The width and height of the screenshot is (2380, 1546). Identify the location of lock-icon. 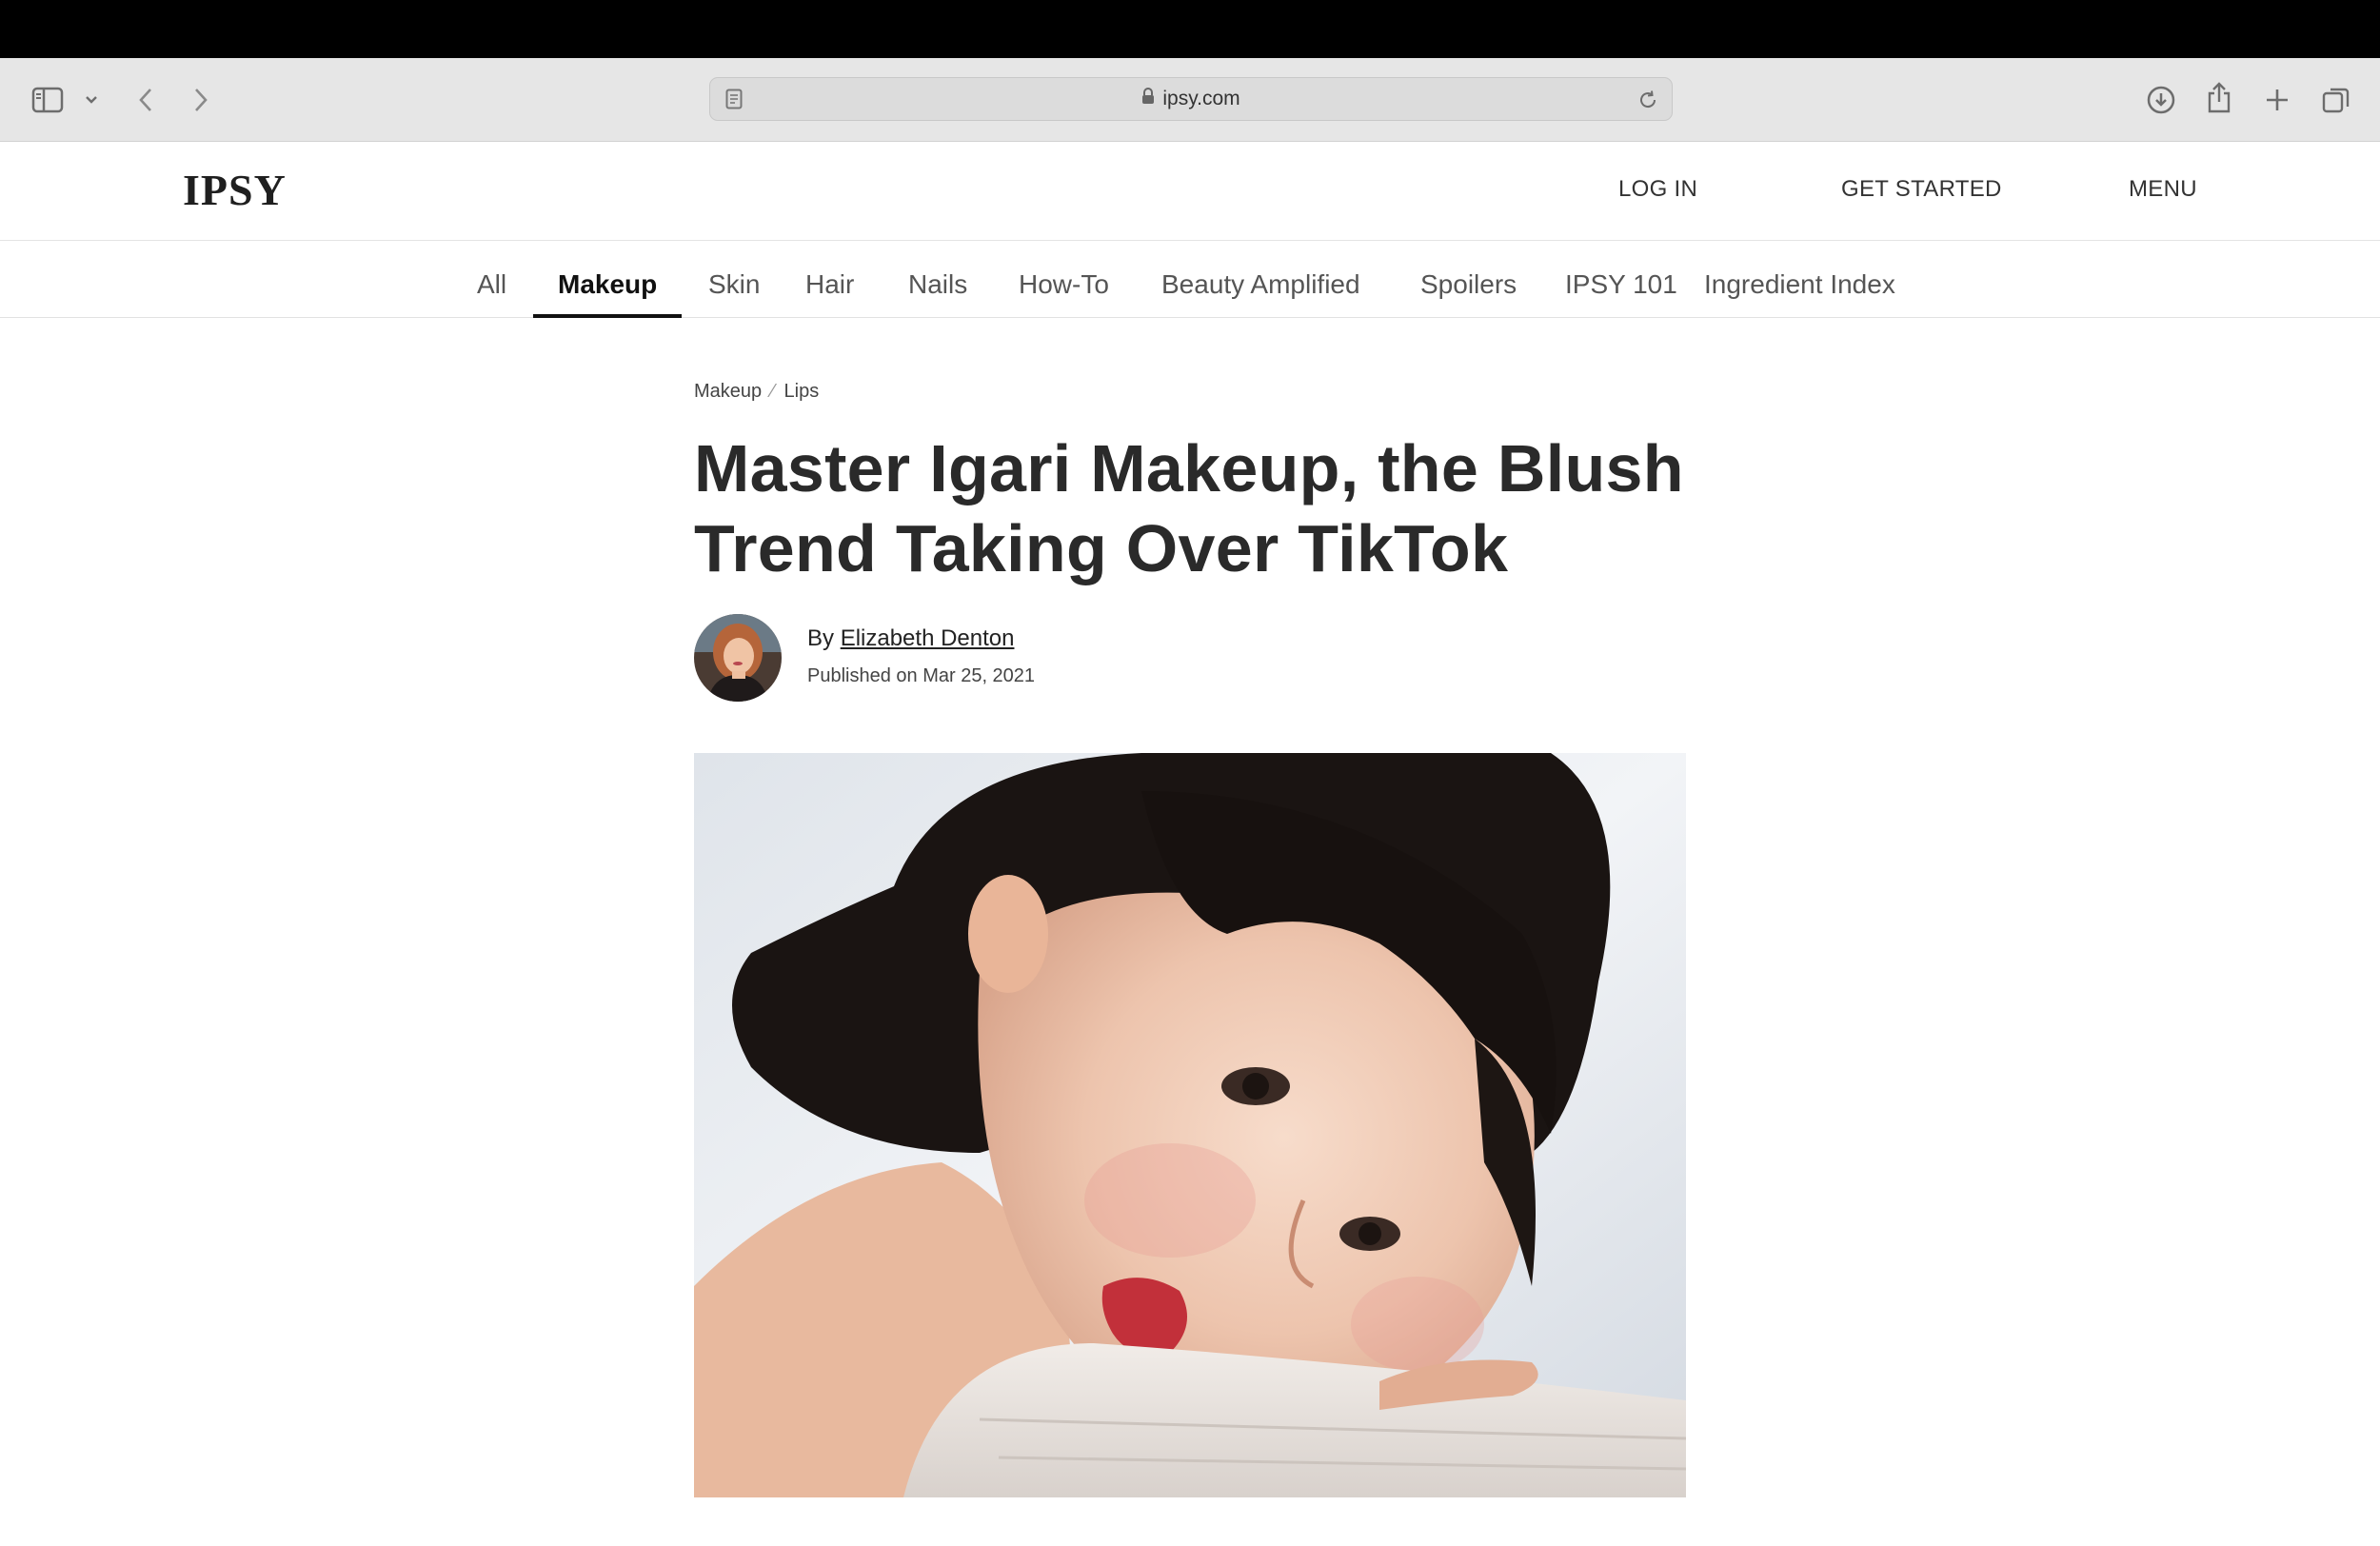
(1148, 99).